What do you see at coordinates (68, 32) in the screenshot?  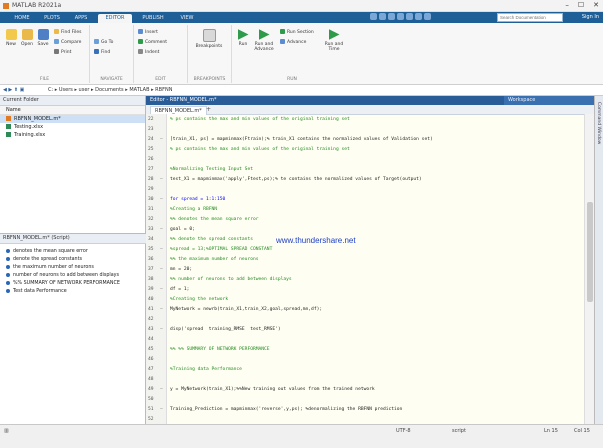 I see `find-files-button: Find Files` at bounding box center [68, 32].